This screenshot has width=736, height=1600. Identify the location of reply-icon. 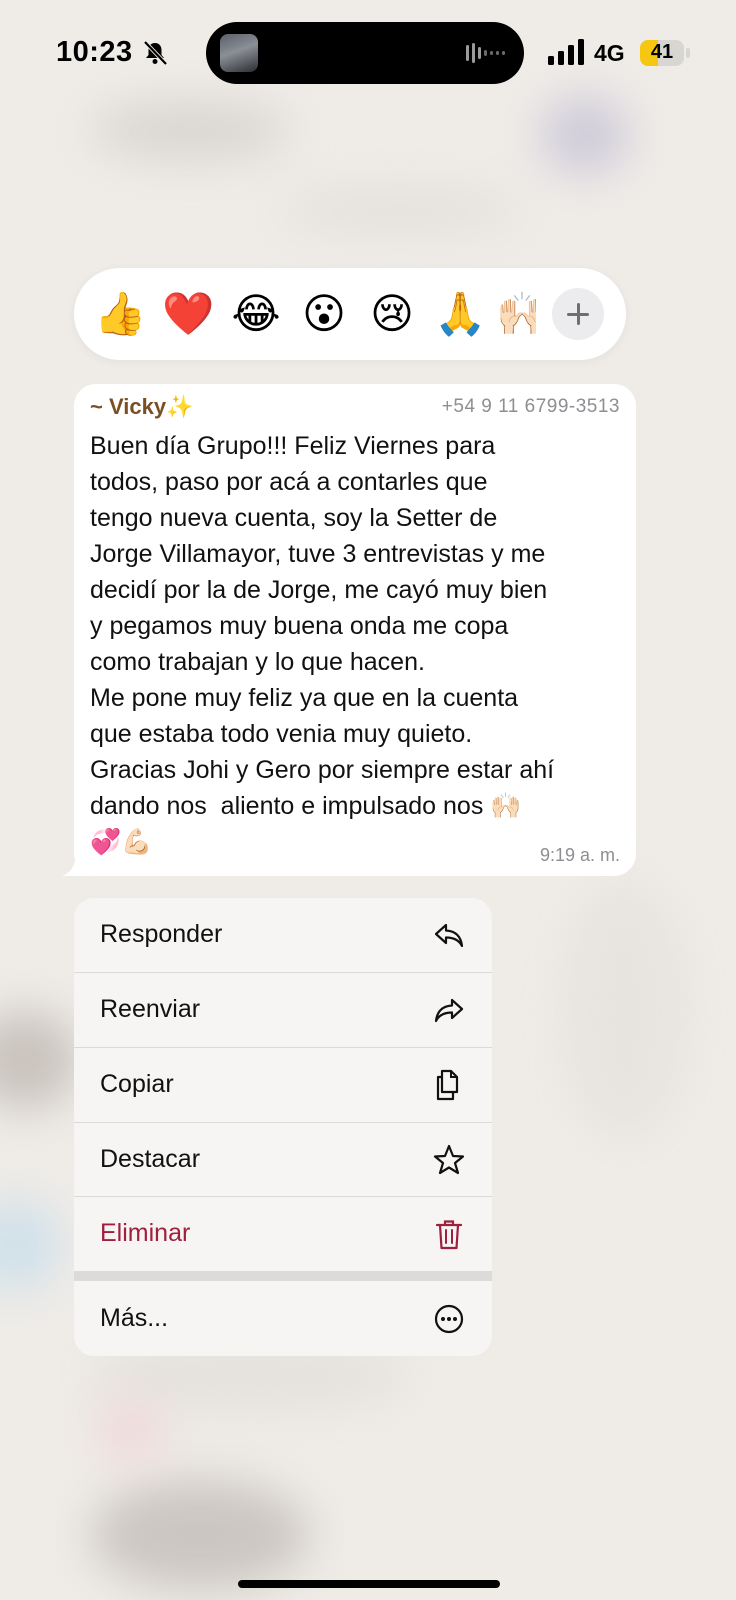
(449, 935).